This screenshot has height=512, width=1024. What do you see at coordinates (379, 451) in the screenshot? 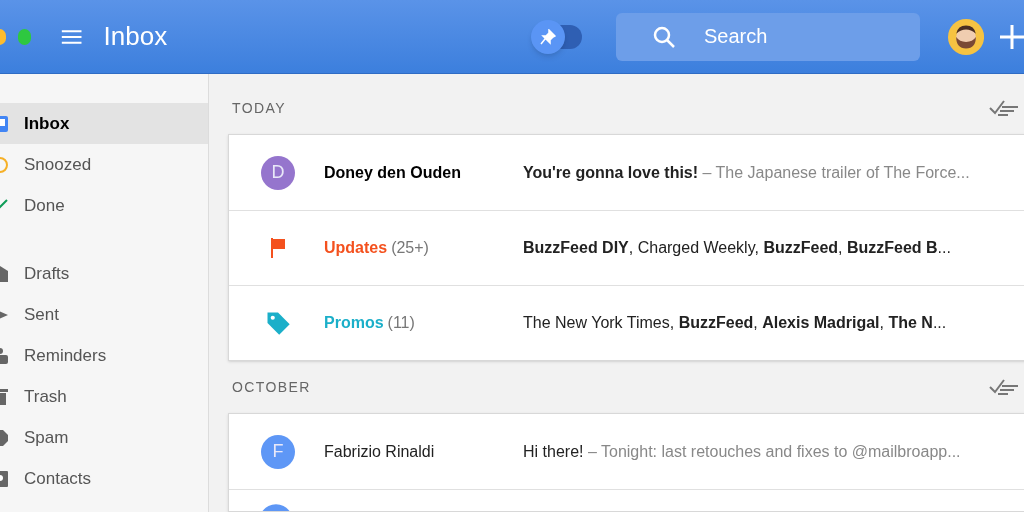
I see `sender-name: Fabrizio Rinaldi` at bounding box center [379, 451].